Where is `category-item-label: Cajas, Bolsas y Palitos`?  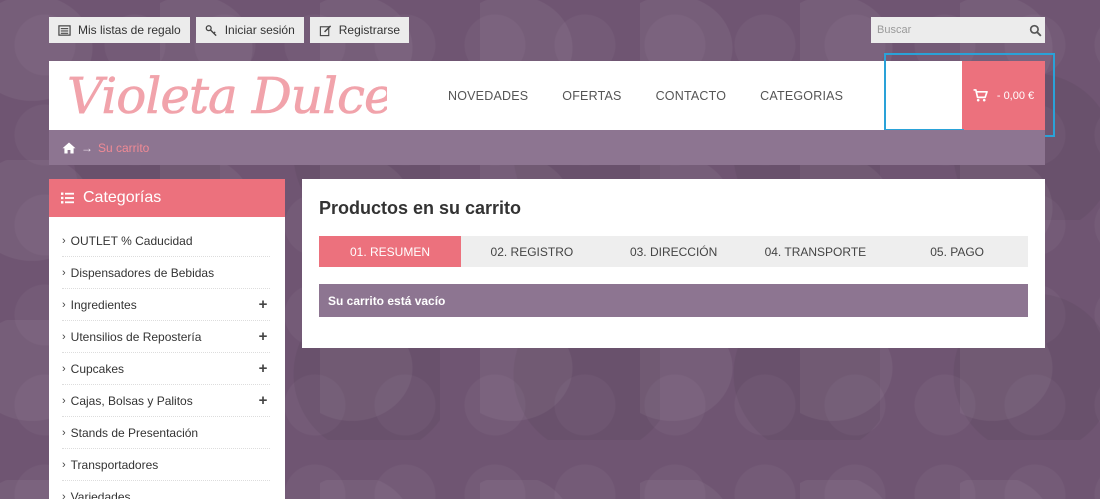
category-item-label: Cajas, Bolsas y Palitos is located at coordinates (131, 400).